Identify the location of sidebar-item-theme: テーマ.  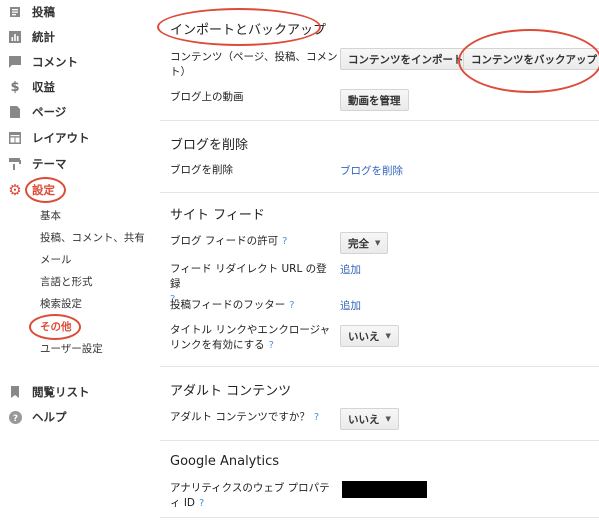
(37, 164).